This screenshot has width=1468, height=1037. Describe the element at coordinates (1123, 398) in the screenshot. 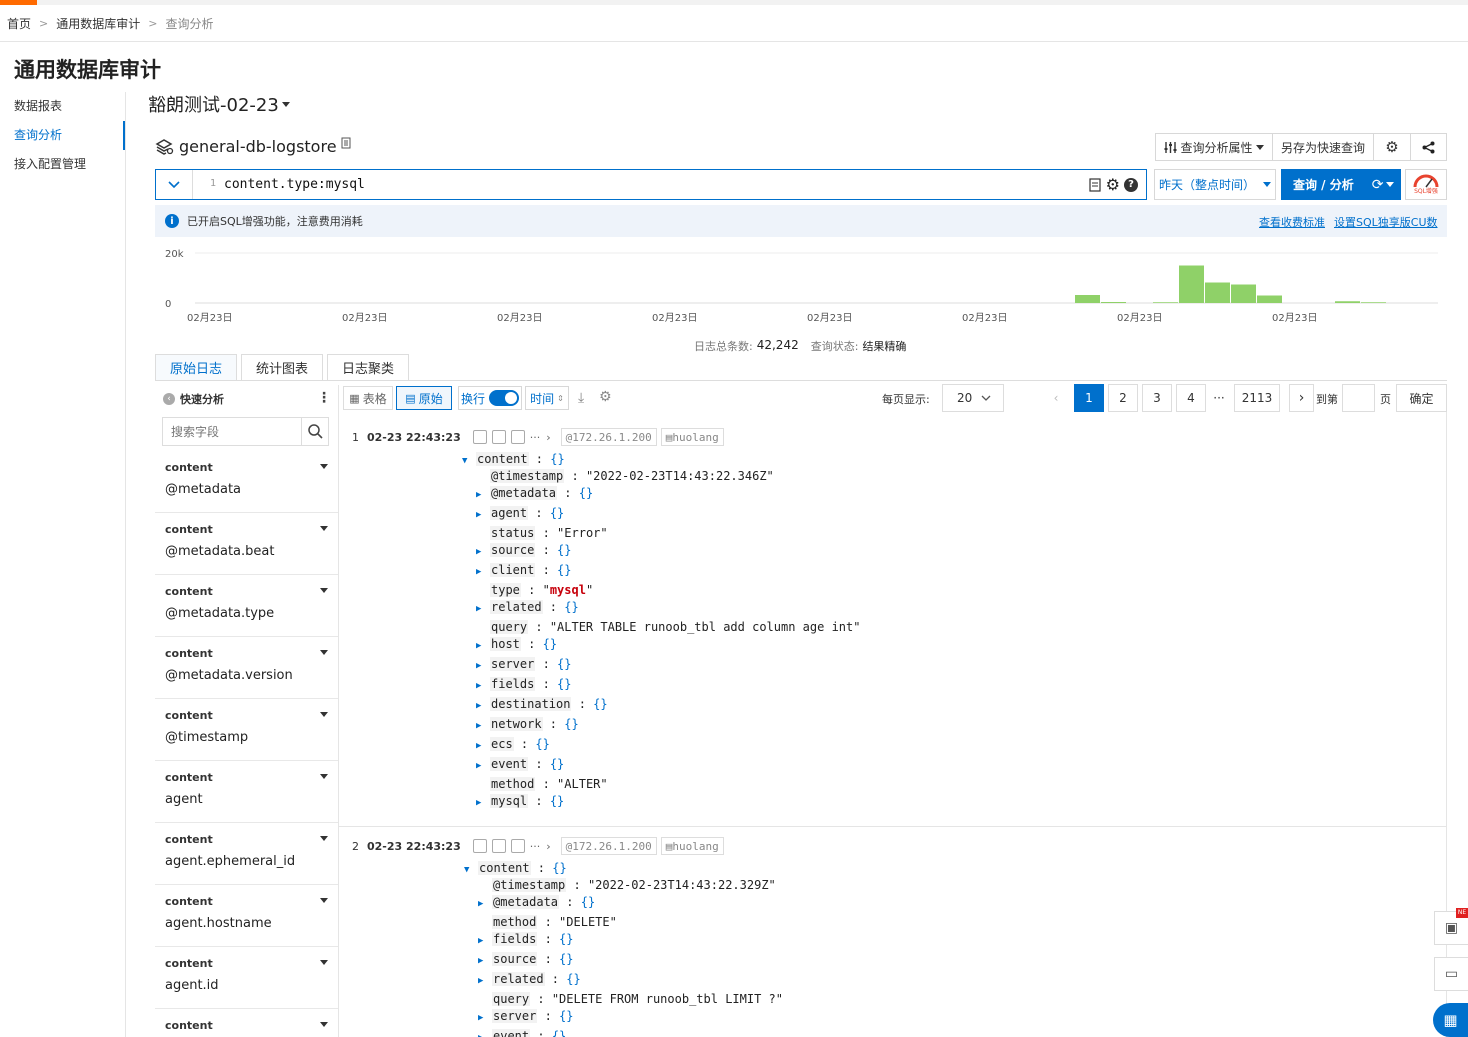

I see `page-2-button: 2` at that location.